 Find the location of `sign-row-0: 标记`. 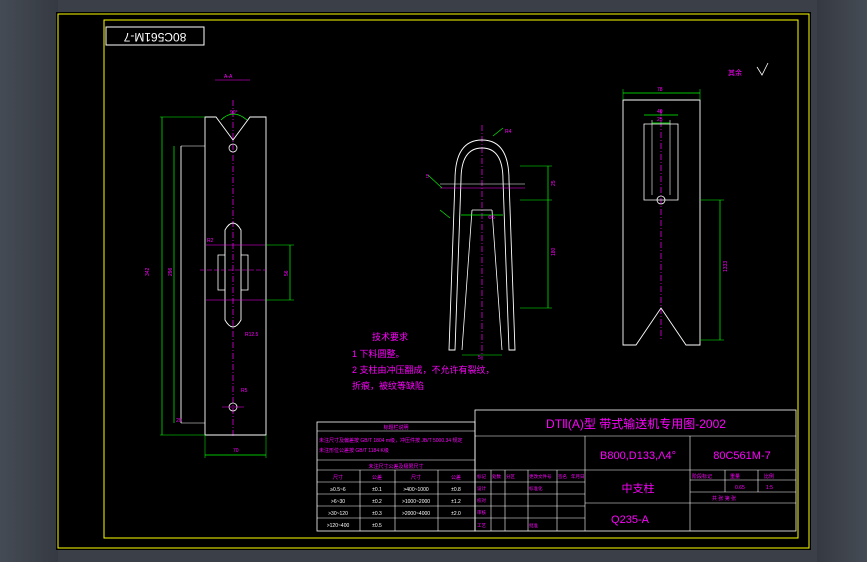

sign-row-0: 标记 is located at coordinates (481, 476).